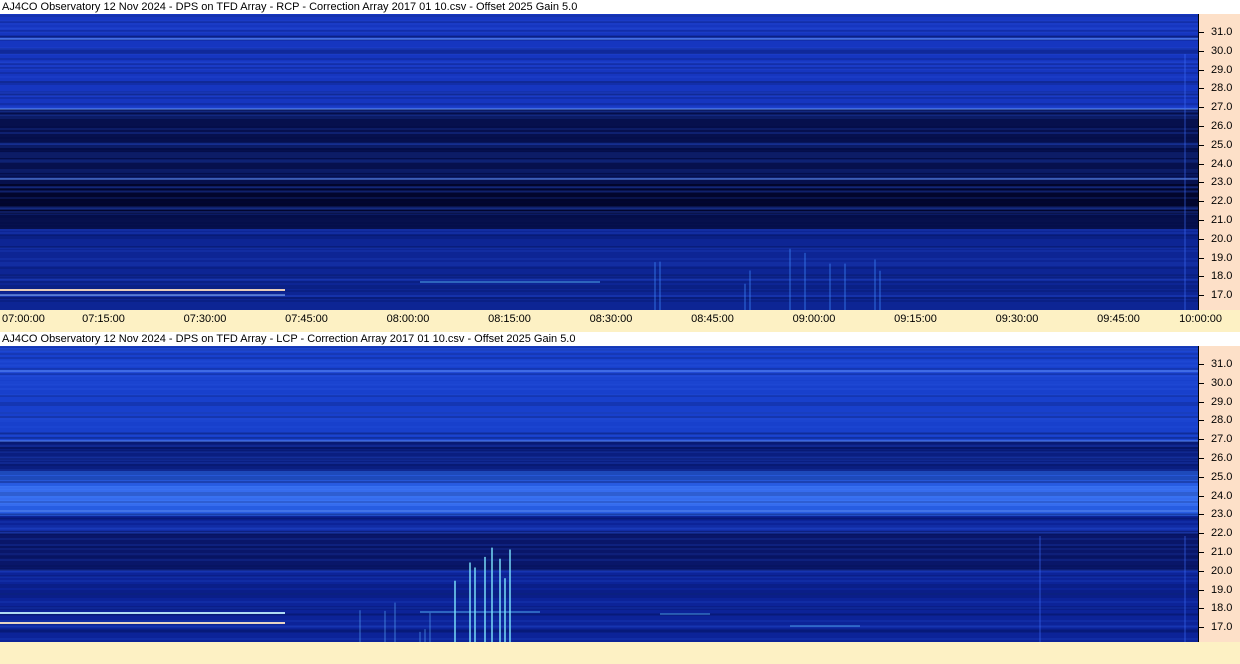  What do you see at coordinates (23, 319) in the screenshot?
I see `time-tick-label: 07:00:00` at bounding box center [23, 319].